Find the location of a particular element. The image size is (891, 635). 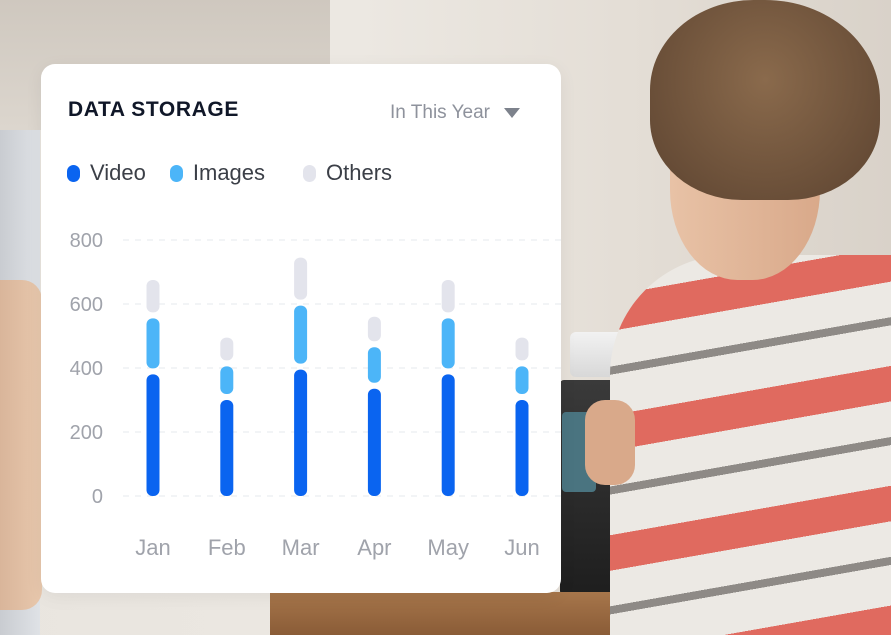

wooden-counter is located at coordinates (450, 613).